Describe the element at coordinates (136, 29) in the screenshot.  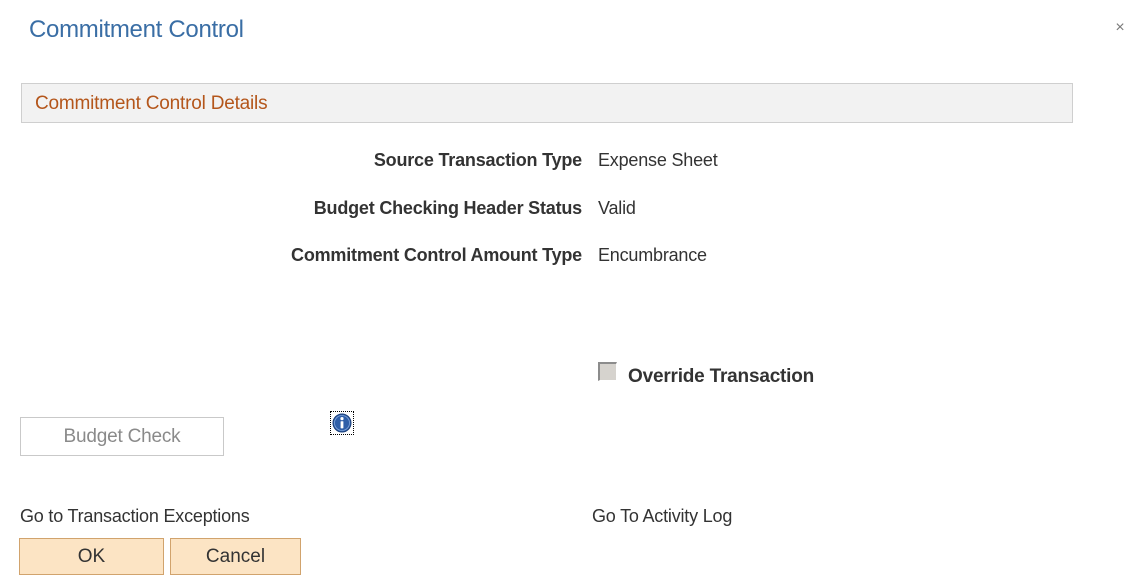
I see `dialog-title: Commitment Control` at that location.